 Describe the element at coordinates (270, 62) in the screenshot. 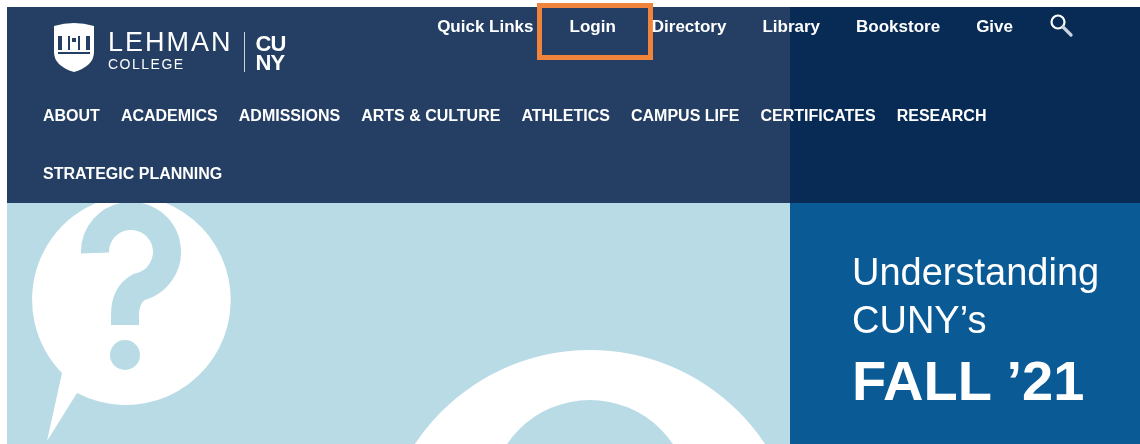

I see `partner-logo-bottom: NY` at that location.